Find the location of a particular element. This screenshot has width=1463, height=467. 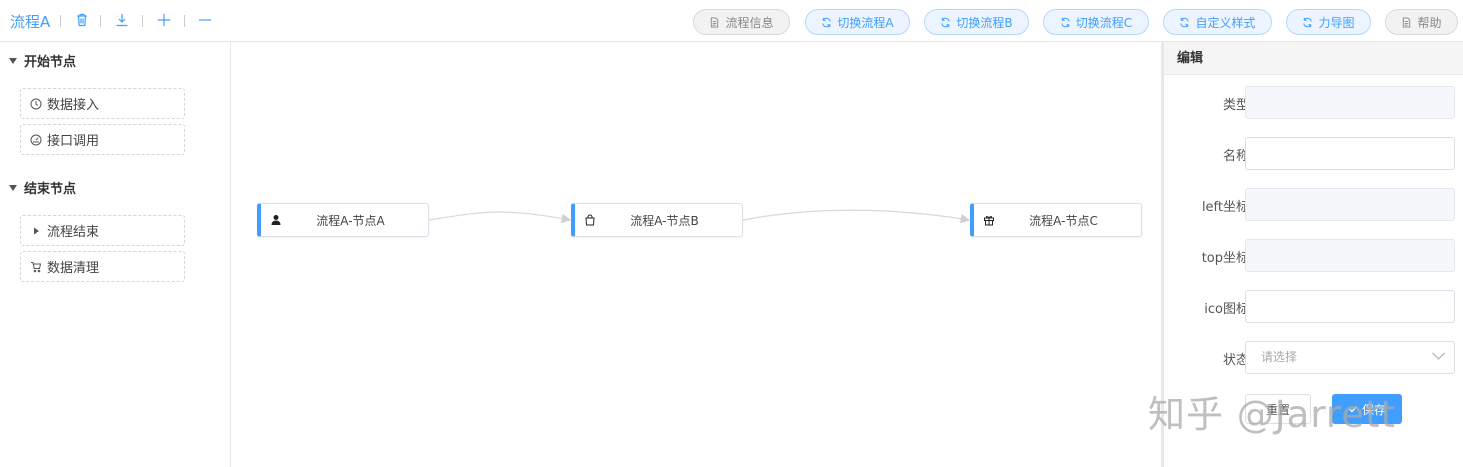

field-top: top坐标 is located at coordinates (1313, 255).